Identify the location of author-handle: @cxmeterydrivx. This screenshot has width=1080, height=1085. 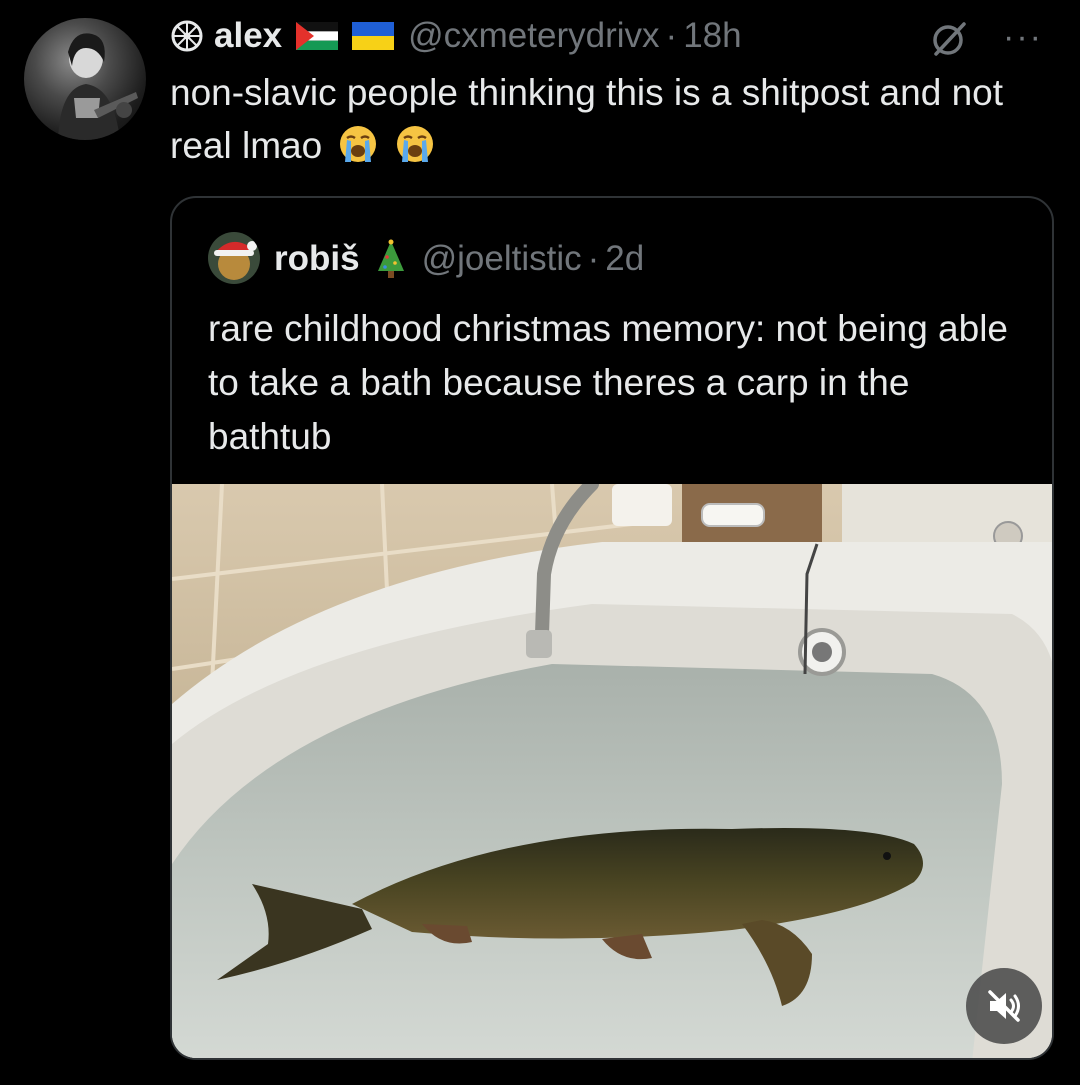
(533, 36).